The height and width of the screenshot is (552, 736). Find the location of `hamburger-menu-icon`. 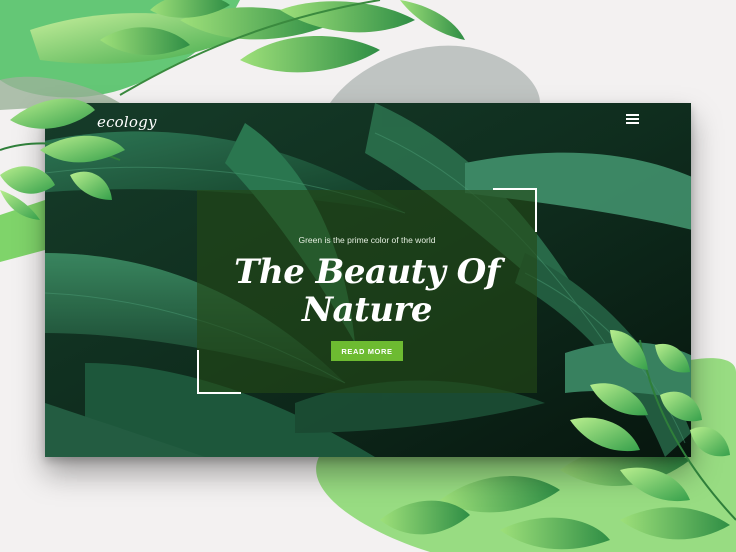

hamburger-menu-icon is located at coordinates (632, 119).